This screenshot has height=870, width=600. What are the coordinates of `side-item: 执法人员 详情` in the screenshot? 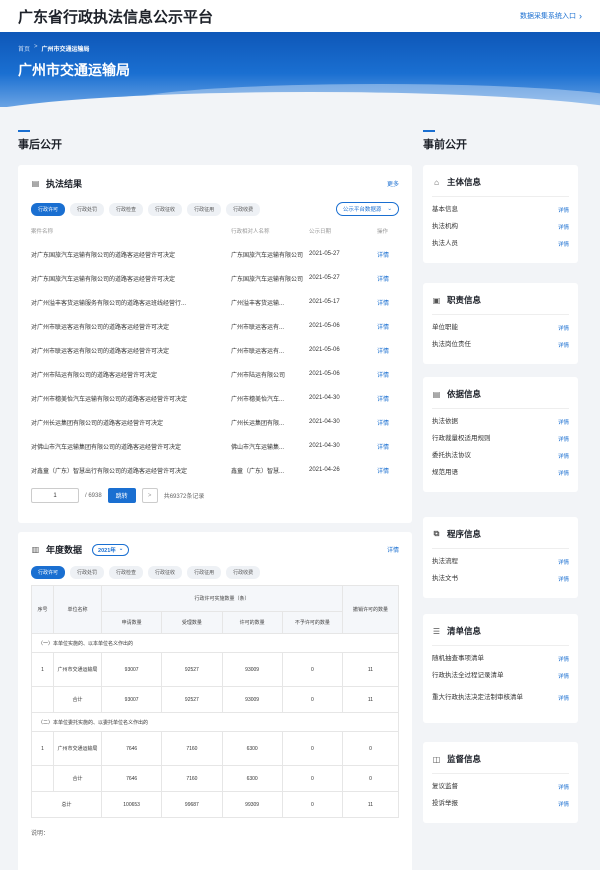 It's located at (500, 243).